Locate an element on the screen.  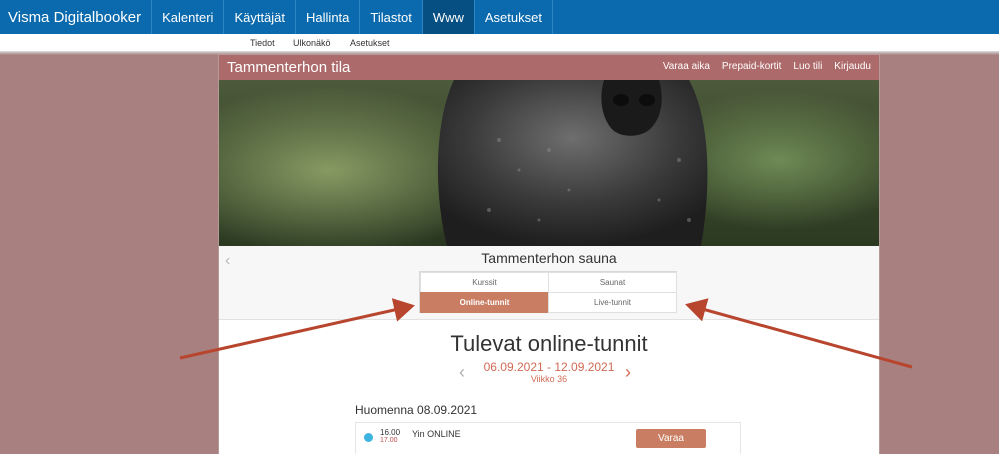
app-brand: Visma Digitalbooker is located at coordinates (76, 17).